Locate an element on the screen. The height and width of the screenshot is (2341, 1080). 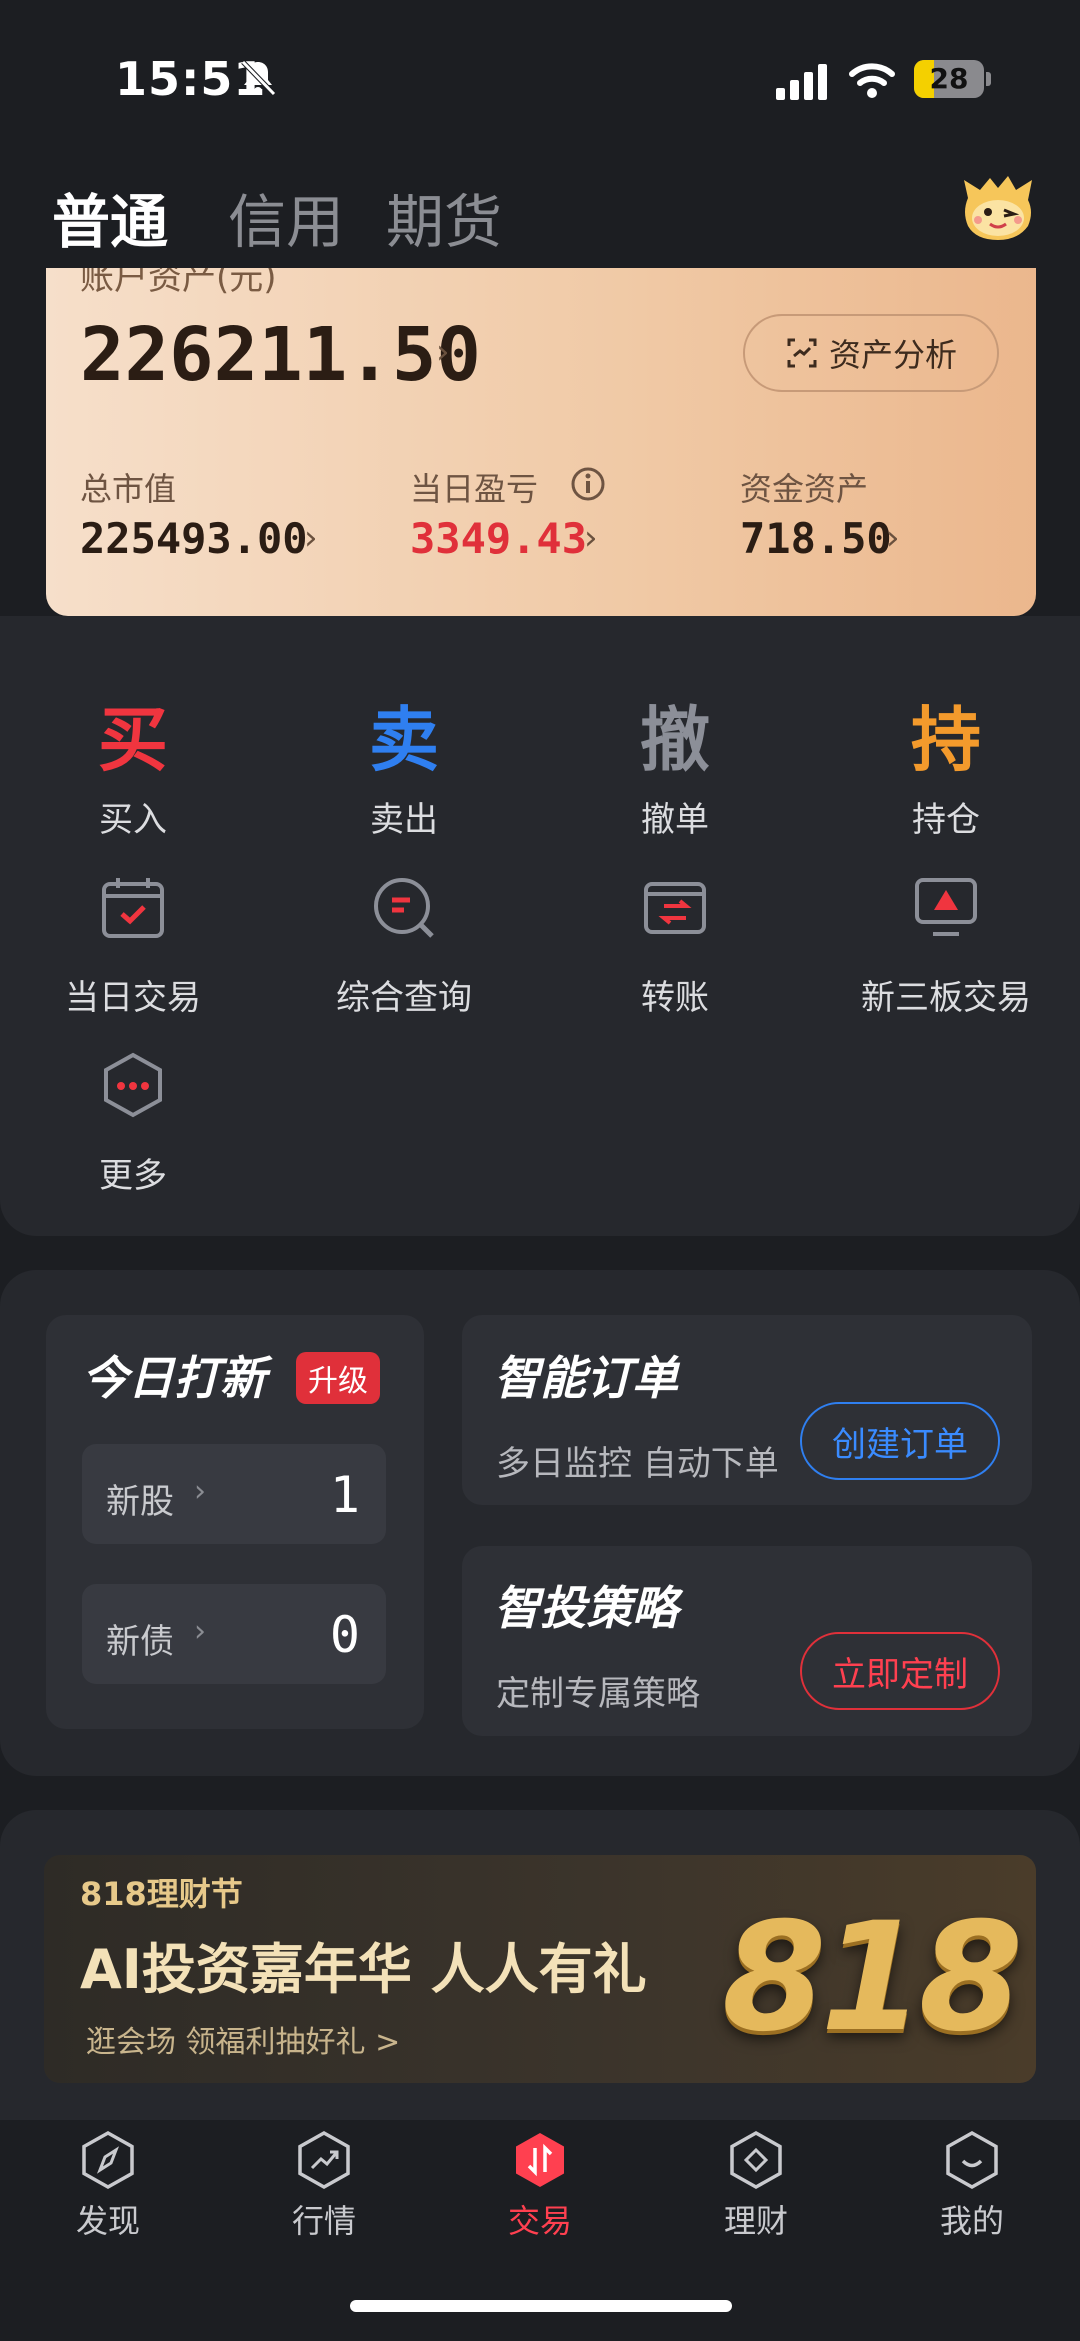
smart-order-title: 智能订单 is located at coordinates (586, 1378).